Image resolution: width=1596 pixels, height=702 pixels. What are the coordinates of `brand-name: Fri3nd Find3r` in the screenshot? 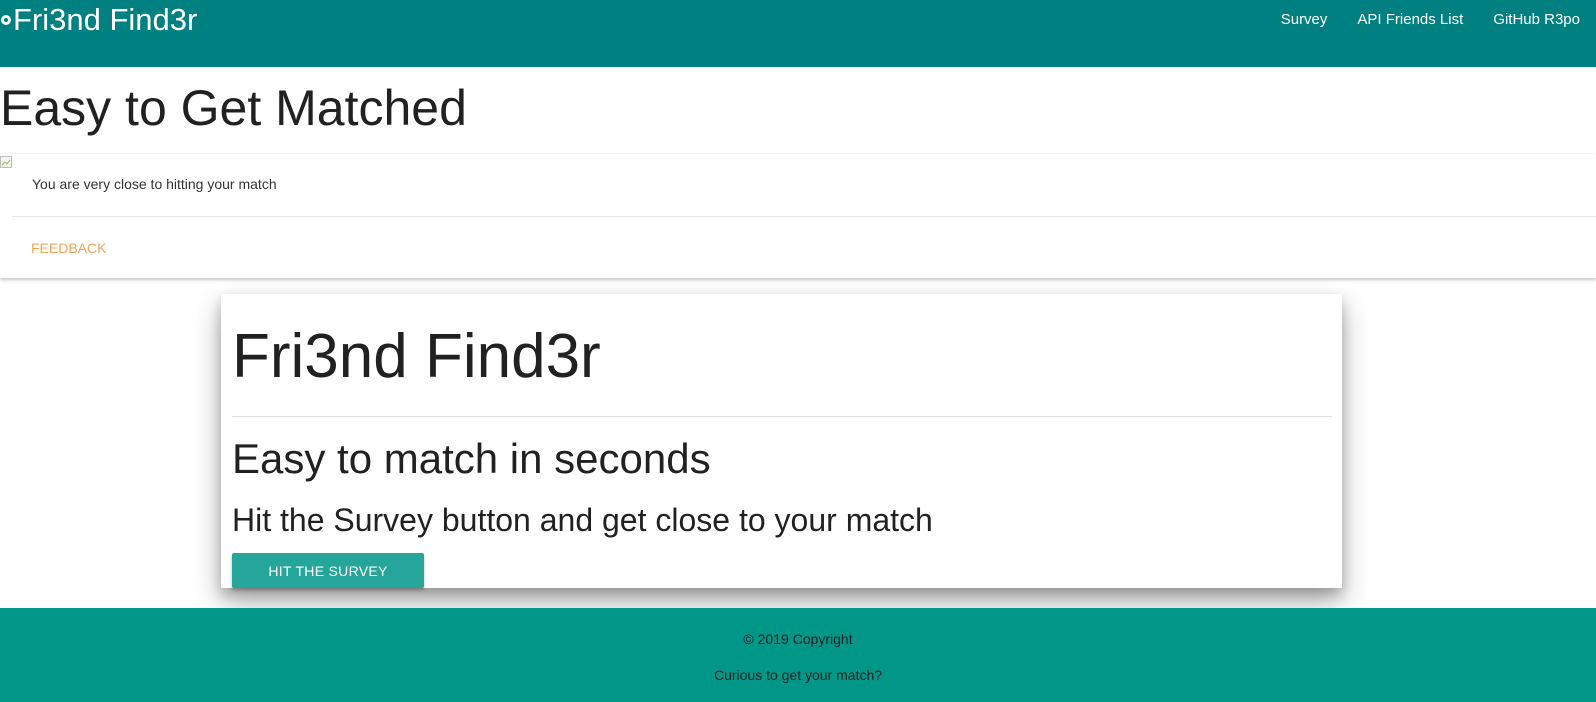 It's located at (105, 19).